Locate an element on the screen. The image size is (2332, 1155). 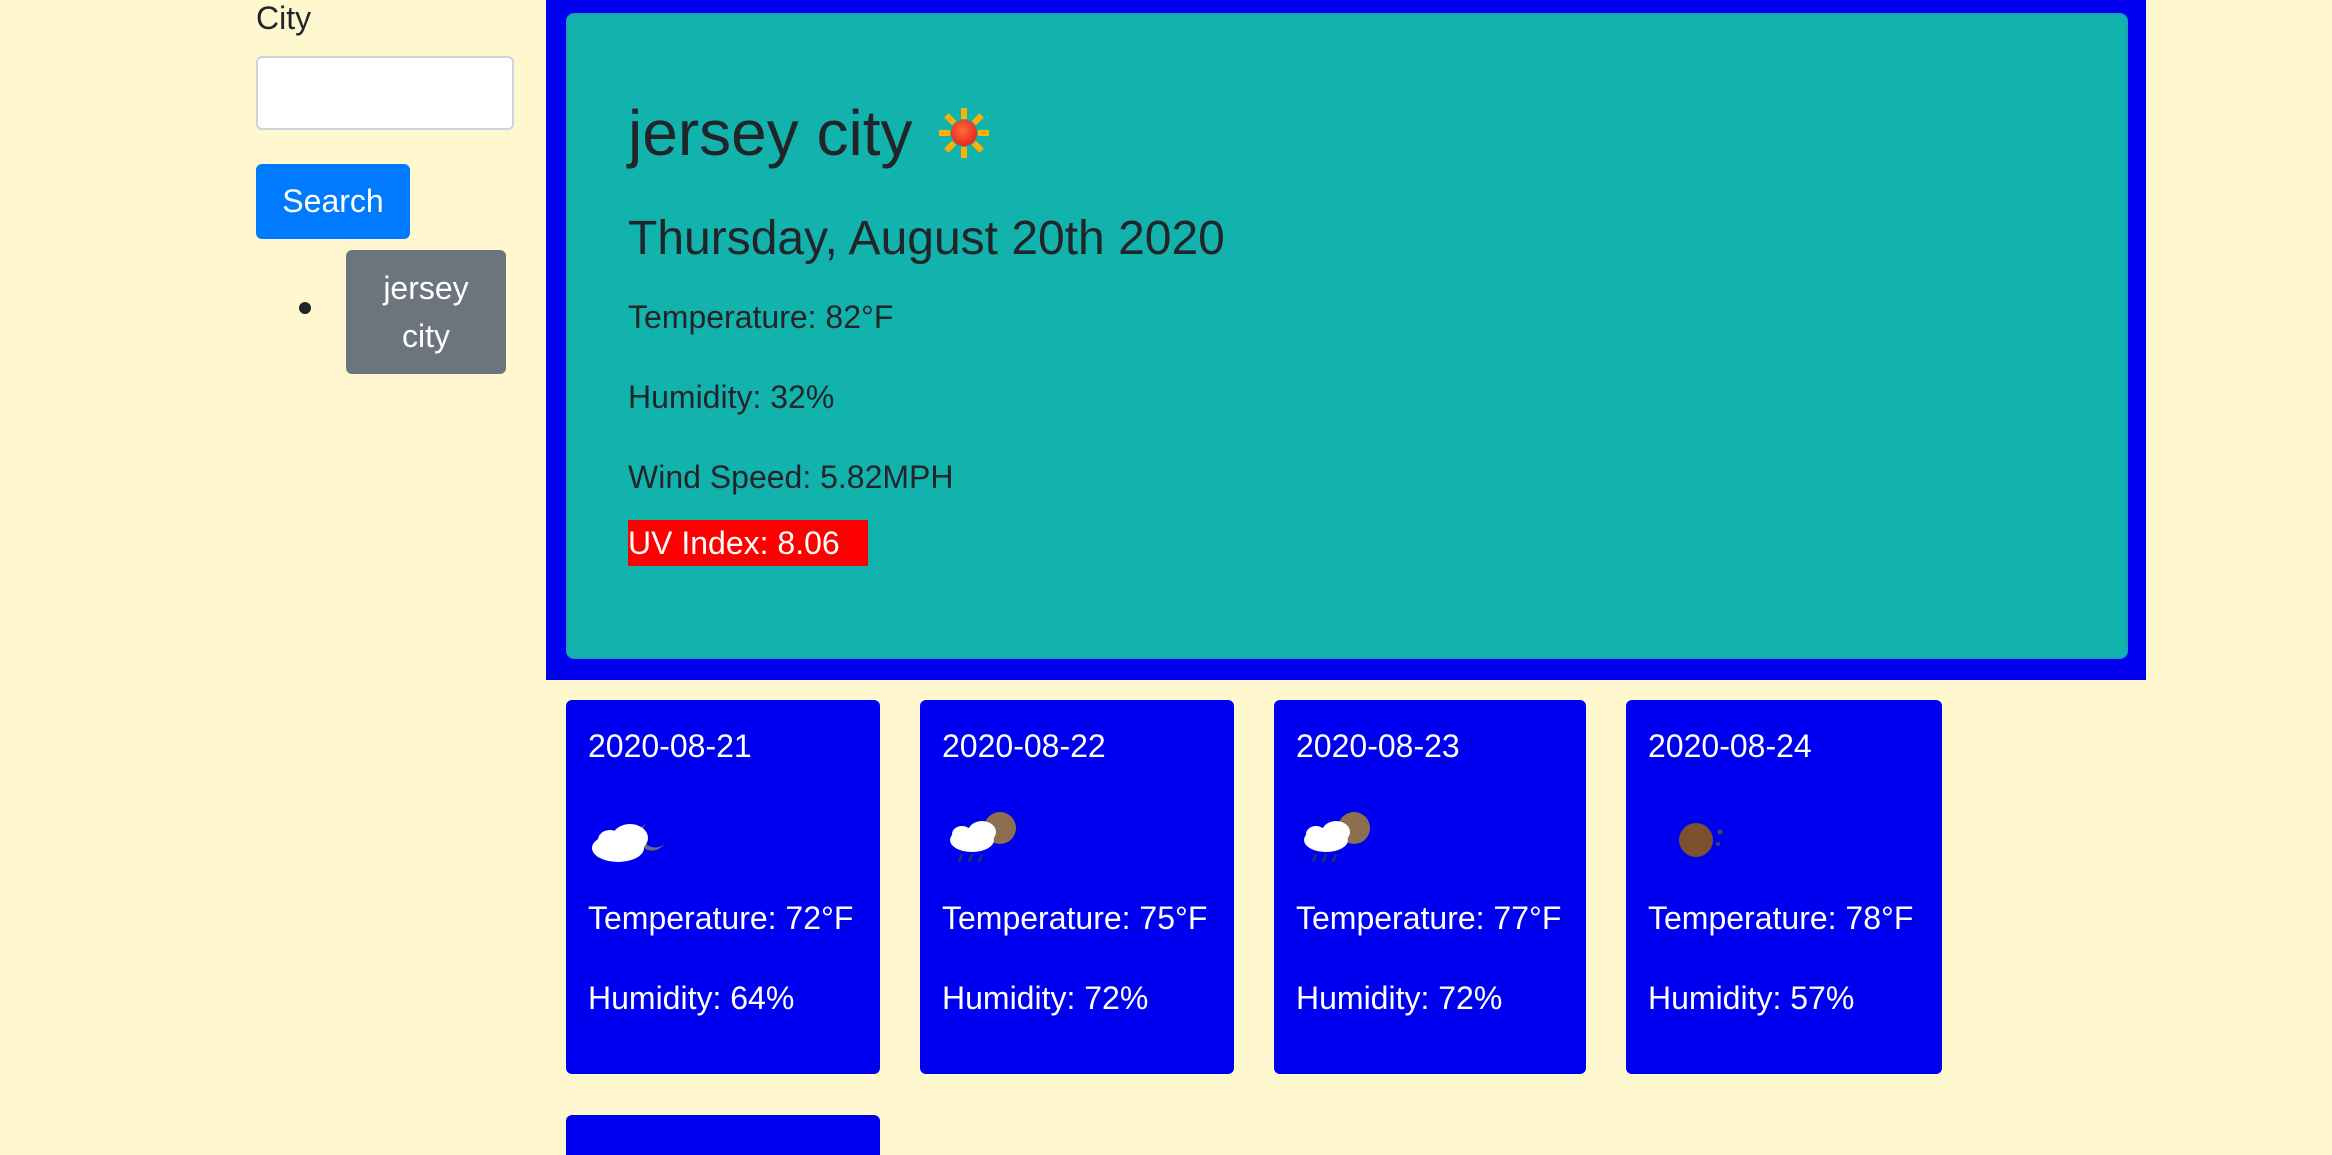
city-label: City is located at coordinates (284, 18).